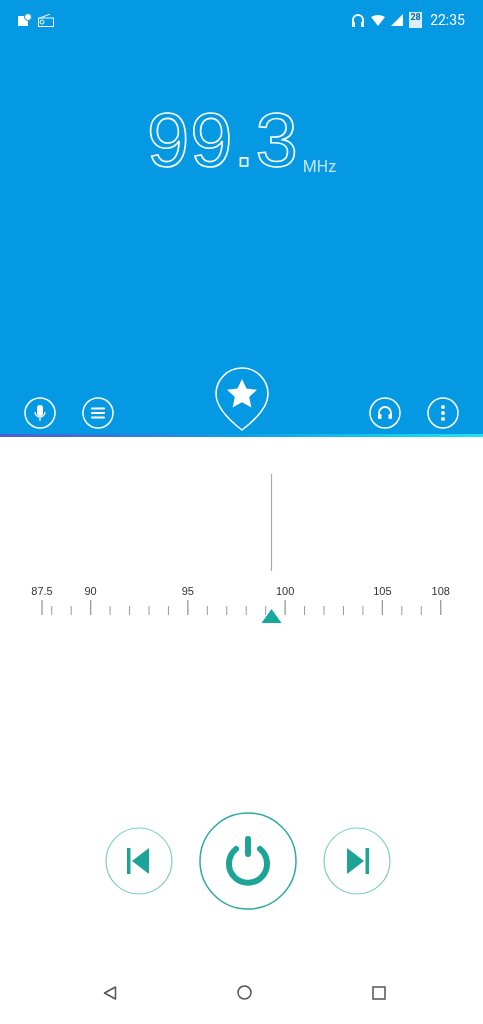  I want to click on frequency-label: 87.5, so click(42, 591).